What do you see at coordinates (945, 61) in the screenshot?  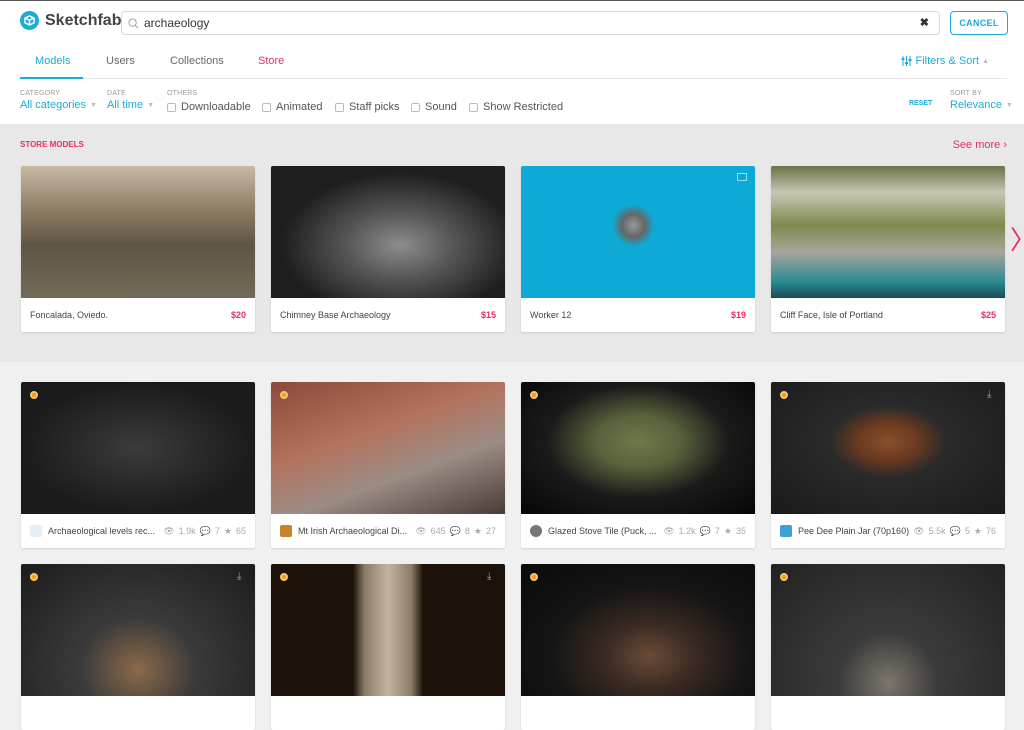 I see `filters-sort-toggle: Filters & Sort ▲` at bounding box center [945, 61].